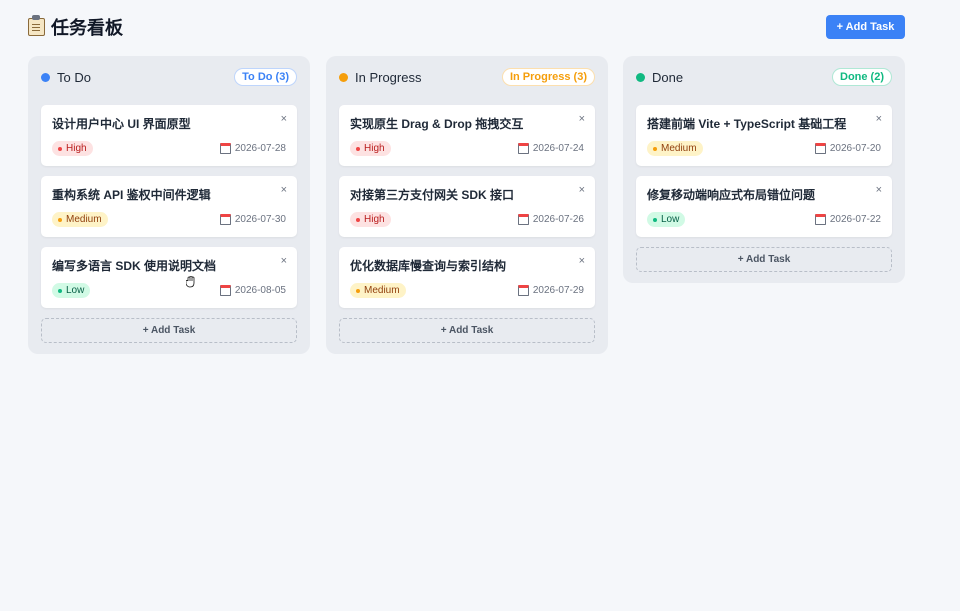  Describe the element at coordinates (36, 25) in the screenshot. I see `clipboard-icon` at that location.